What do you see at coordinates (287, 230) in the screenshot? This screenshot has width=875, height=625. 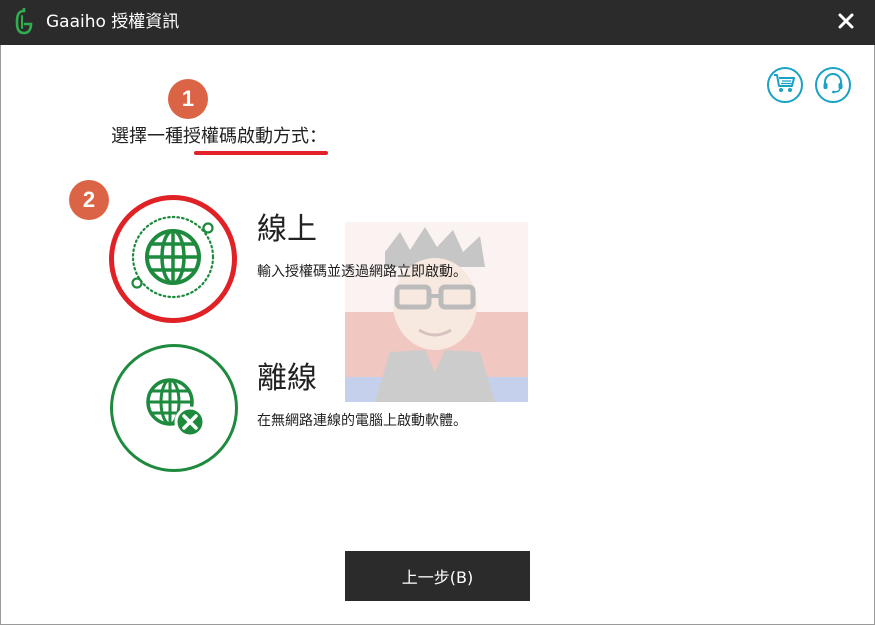 I see `online-option-title: 線上` at bounding box center [287, 230].